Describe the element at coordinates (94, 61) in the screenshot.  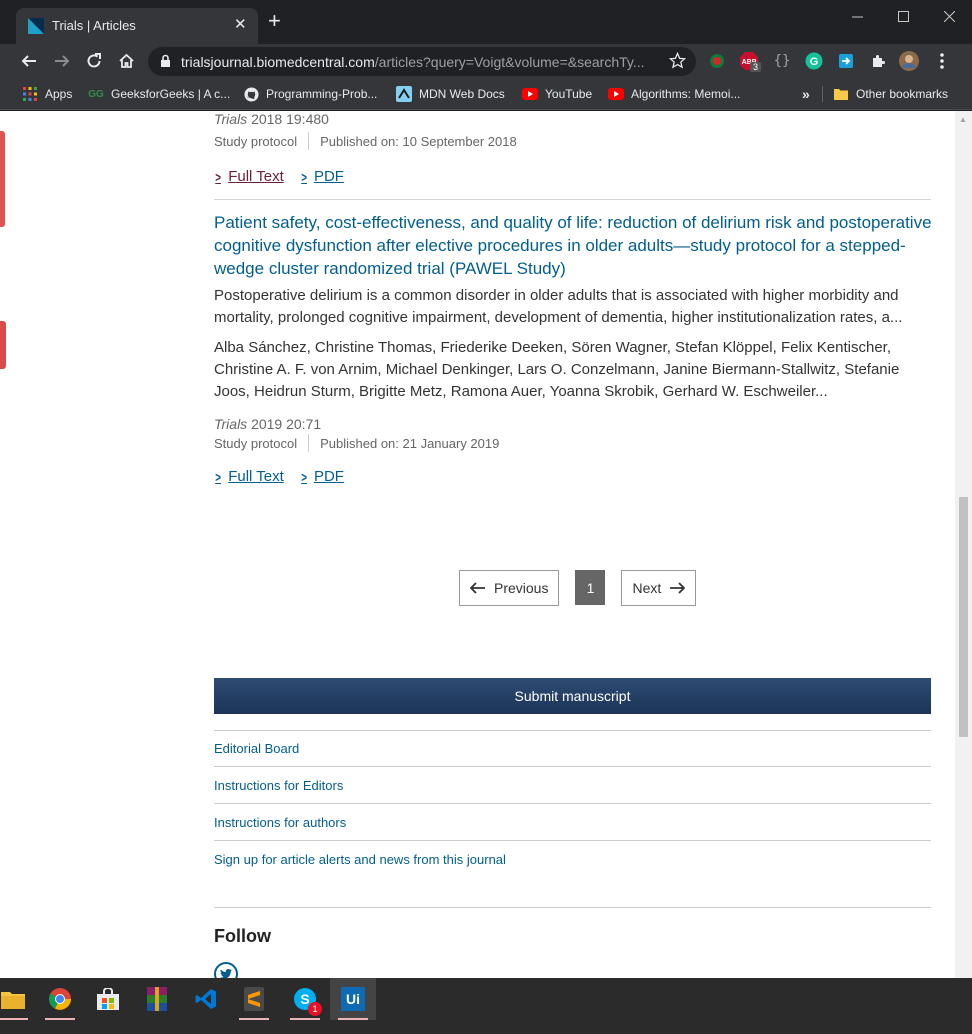
I see `reload-icon` at that location.